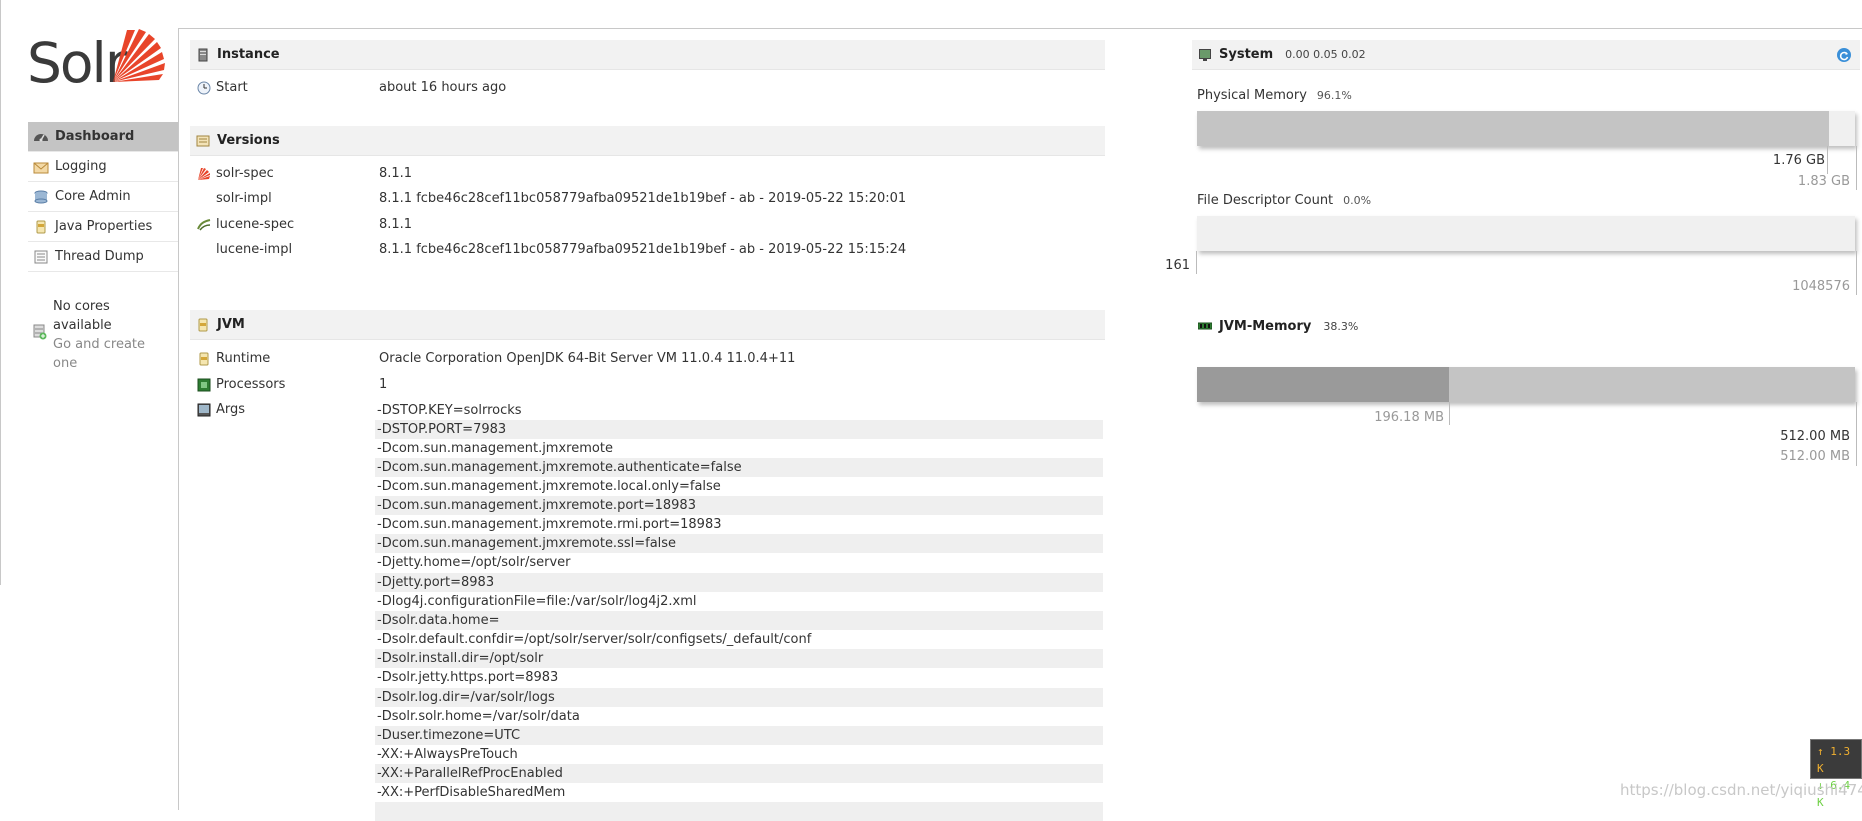 This screenshot has height=821, width=1862. I want to click on create-core-link: Go and create, so click(110, 344).